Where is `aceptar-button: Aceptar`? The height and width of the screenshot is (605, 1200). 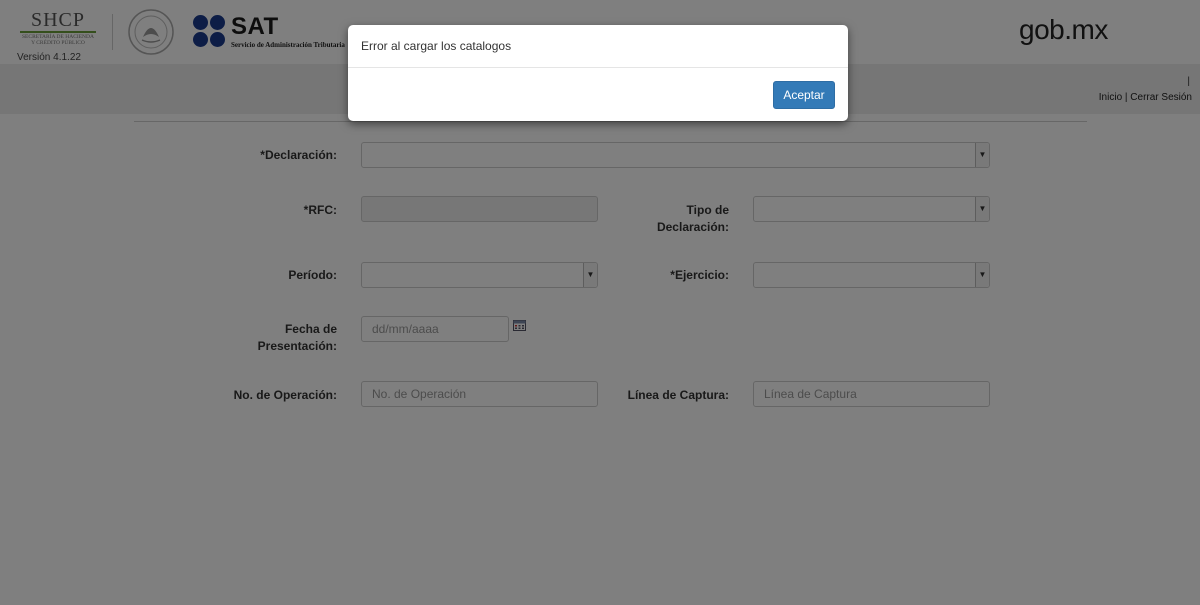
aceptar-button: Aceptar is located at coordinates (804, 95).